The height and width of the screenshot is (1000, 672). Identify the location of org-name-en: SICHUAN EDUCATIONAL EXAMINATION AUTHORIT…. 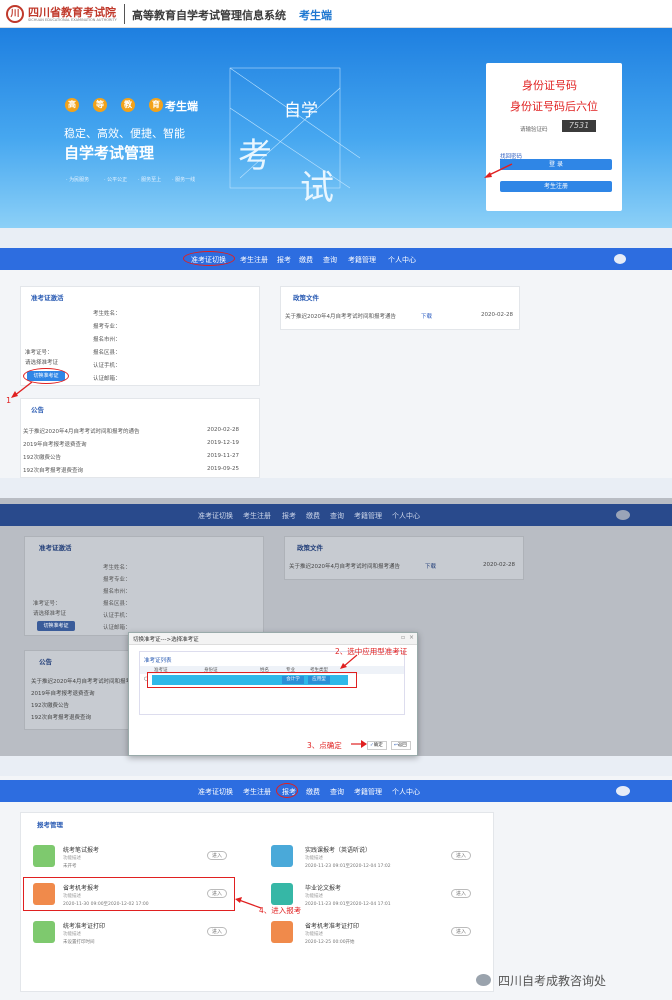
(72, 20).